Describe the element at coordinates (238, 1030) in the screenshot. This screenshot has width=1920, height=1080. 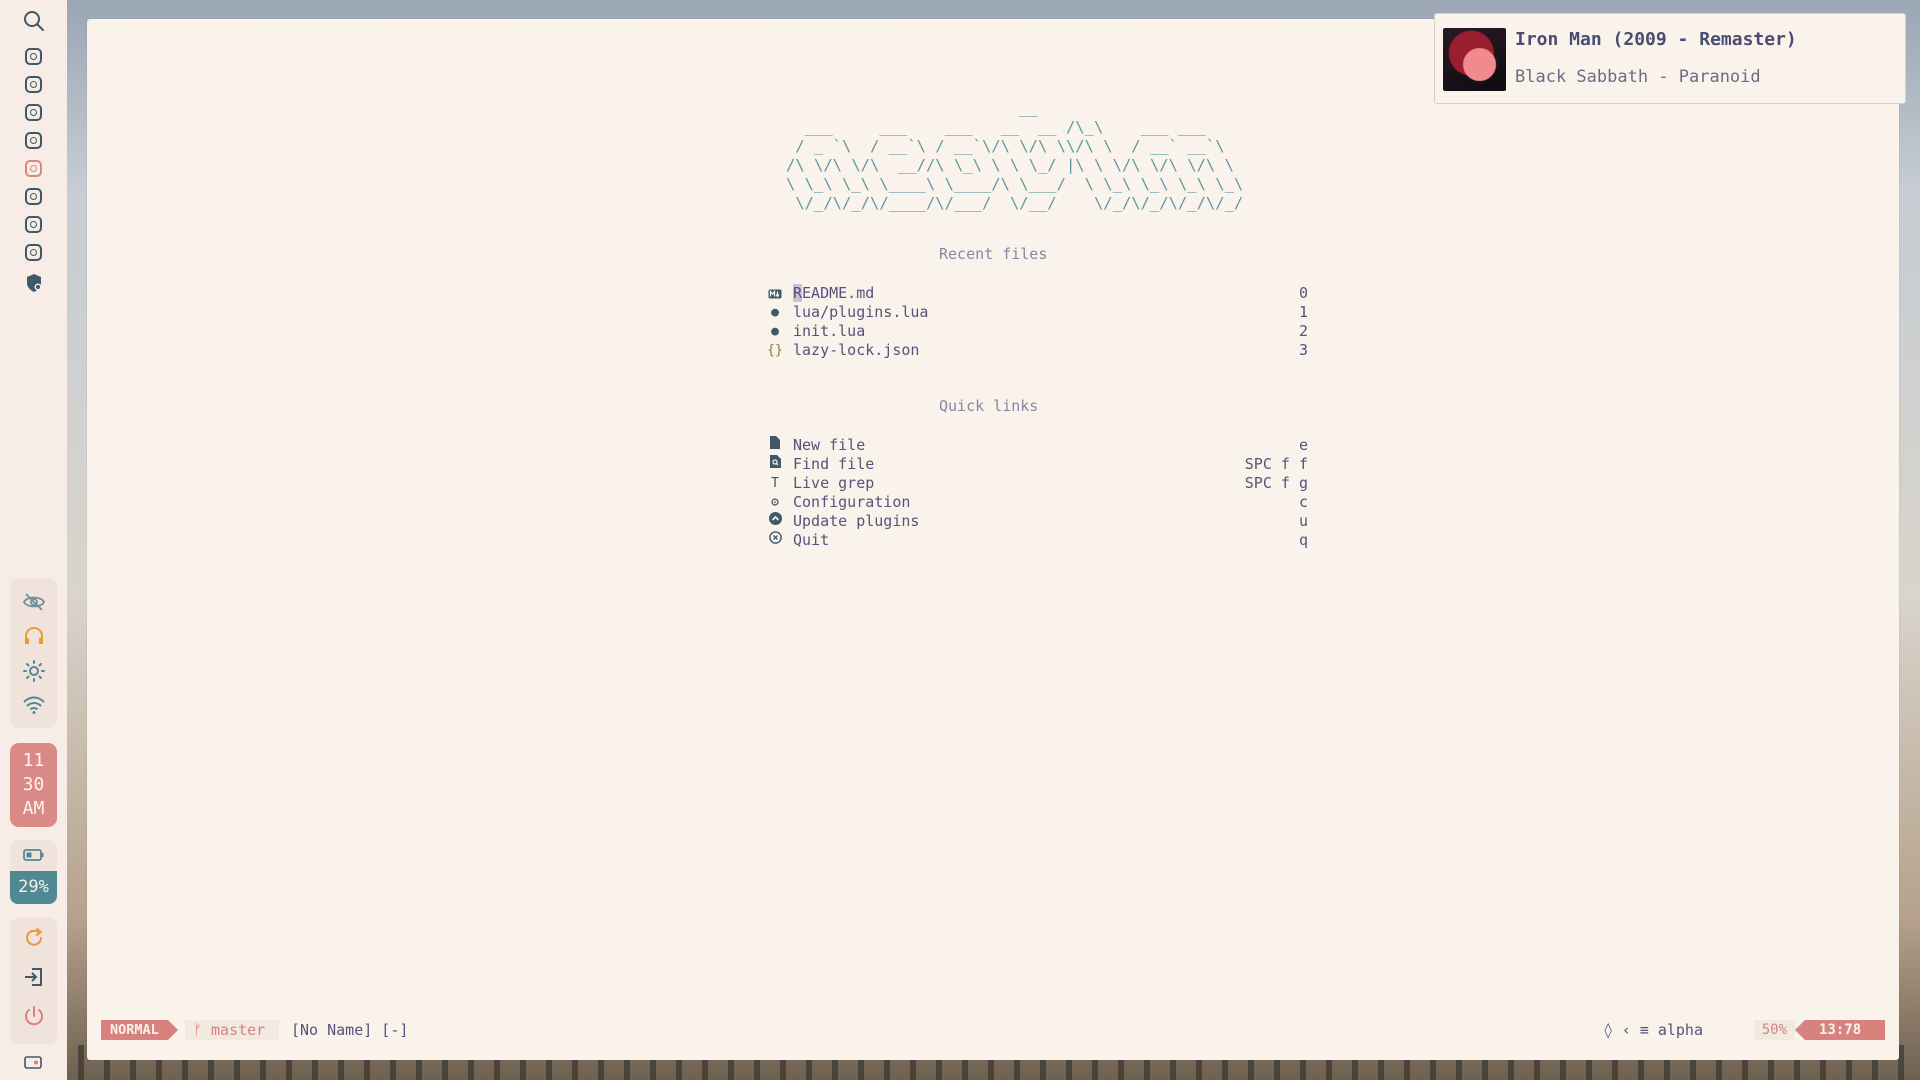
I see `git-branch-name: master` at that location.